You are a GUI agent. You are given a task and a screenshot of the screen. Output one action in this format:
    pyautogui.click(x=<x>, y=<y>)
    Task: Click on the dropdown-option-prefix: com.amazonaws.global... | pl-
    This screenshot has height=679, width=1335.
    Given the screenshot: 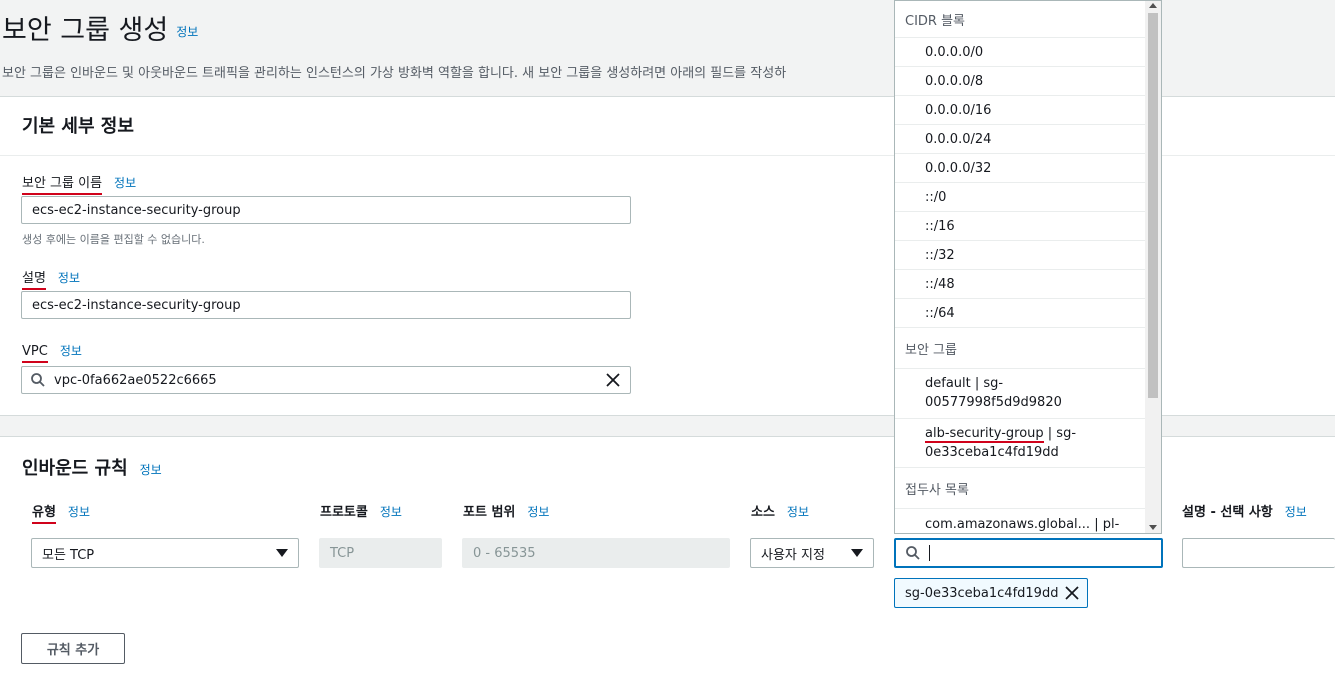 What is the action you would take?
    pyautogui.click(x=1020, y=521)
    